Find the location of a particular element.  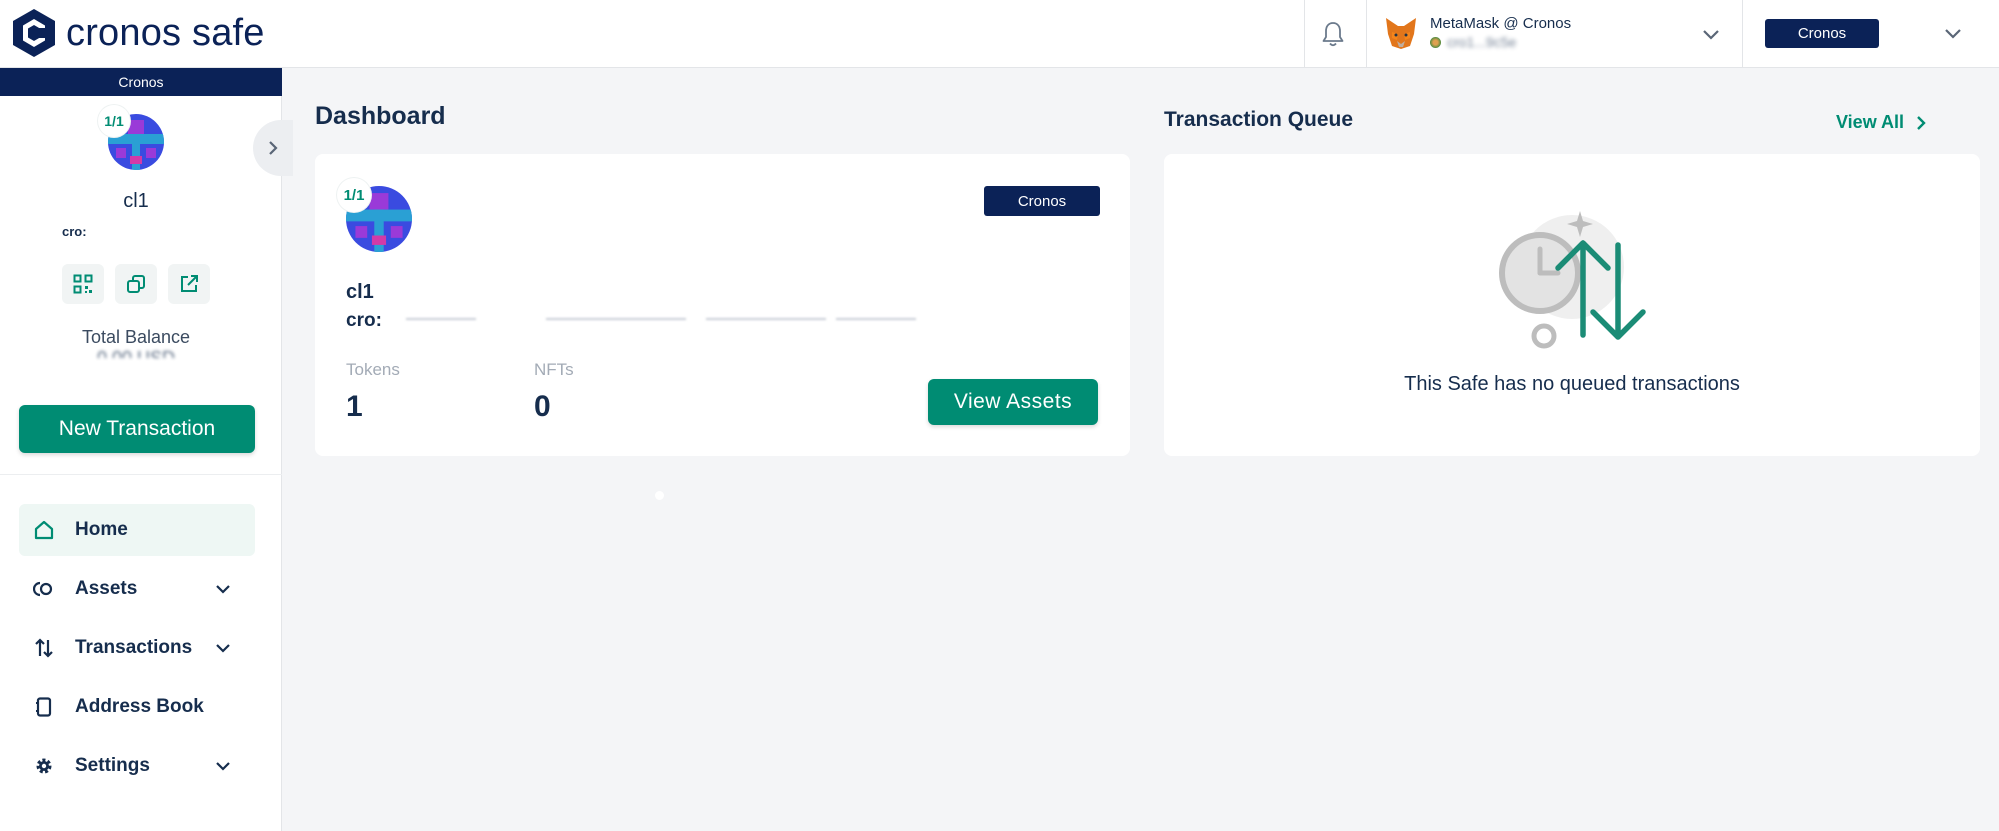

tokens-count: 1 is located at coordinates (354, 406).